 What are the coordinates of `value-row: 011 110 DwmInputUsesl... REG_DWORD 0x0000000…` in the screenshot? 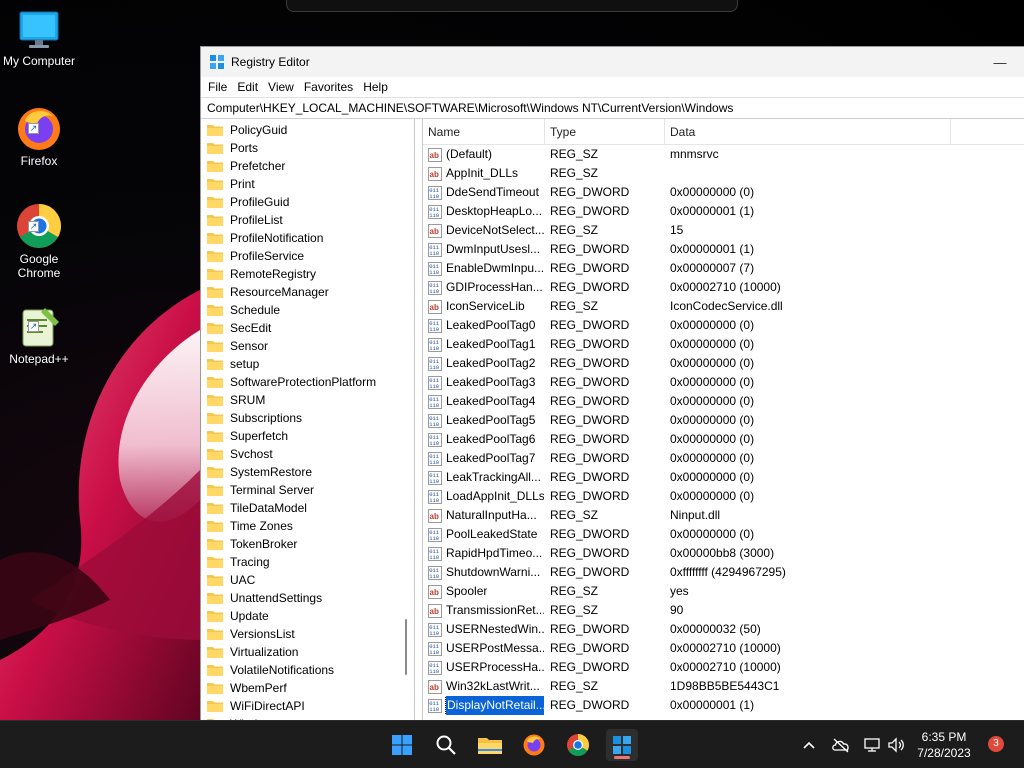 It's located at (723, 249).